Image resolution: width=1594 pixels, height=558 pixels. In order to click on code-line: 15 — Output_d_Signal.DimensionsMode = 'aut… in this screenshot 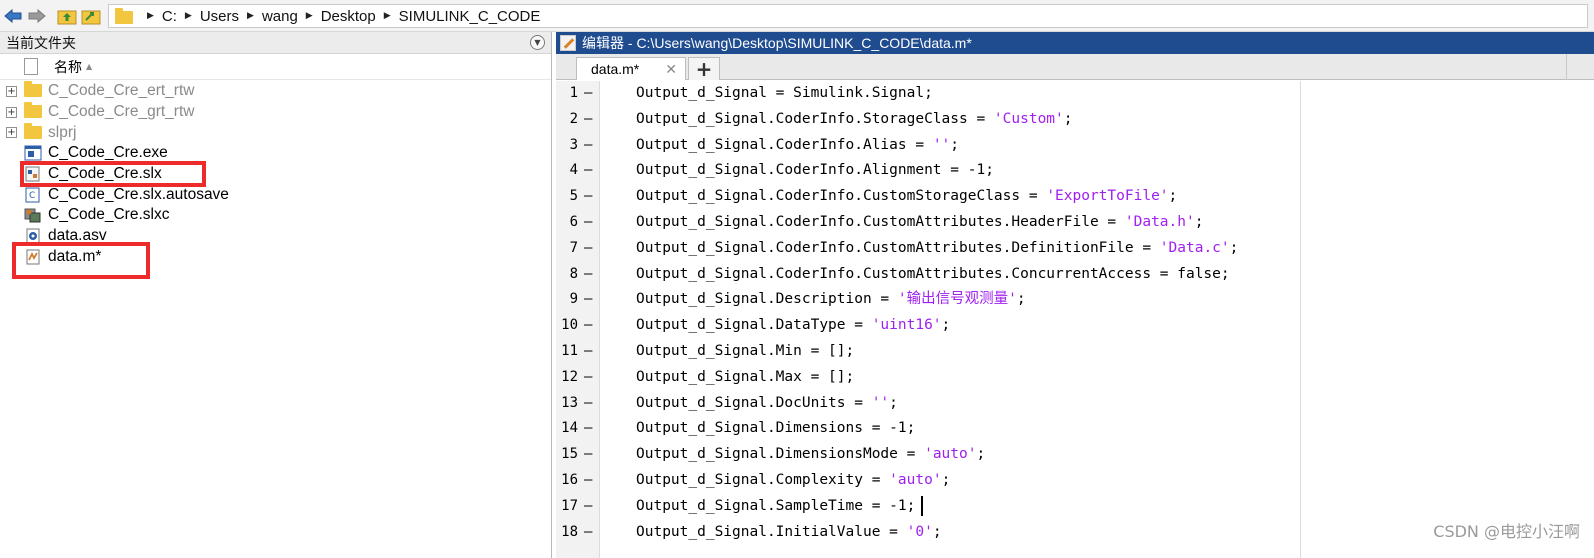, I will do `click(1075, 455)`.